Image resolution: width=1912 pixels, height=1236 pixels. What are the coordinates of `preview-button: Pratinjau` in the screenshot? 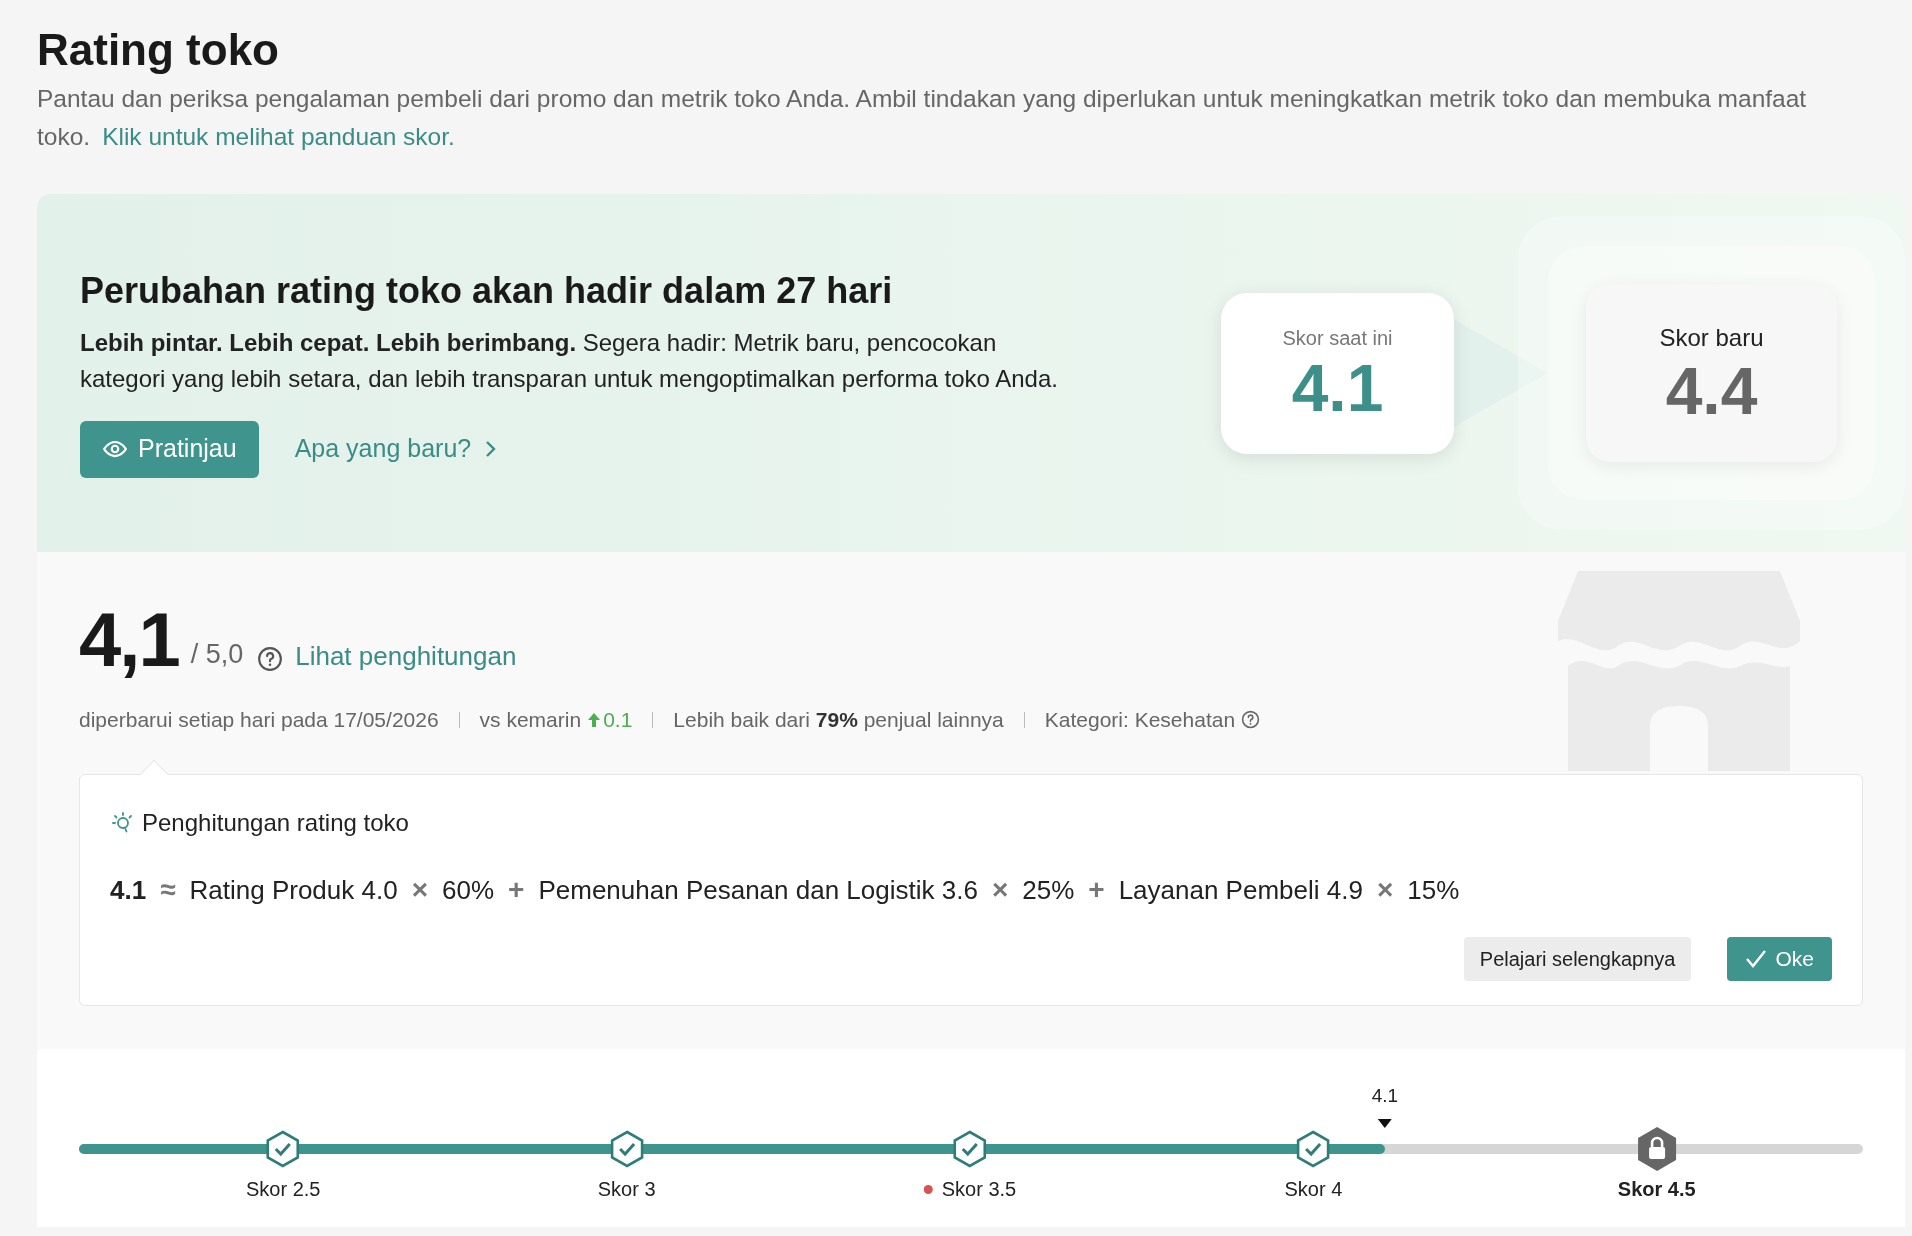 It's located at (169, 449).